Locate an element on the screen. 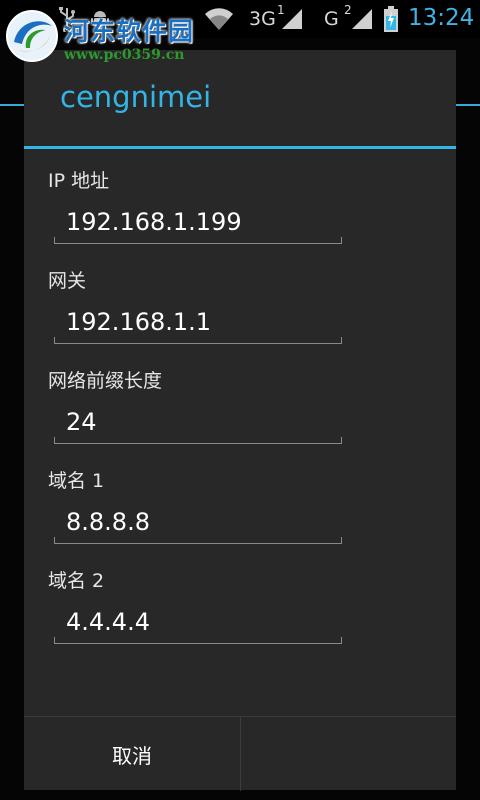 The width and height of the screenshot is (480, 800). dns2-label: 域名 2 is located at coordinates (76, 581).